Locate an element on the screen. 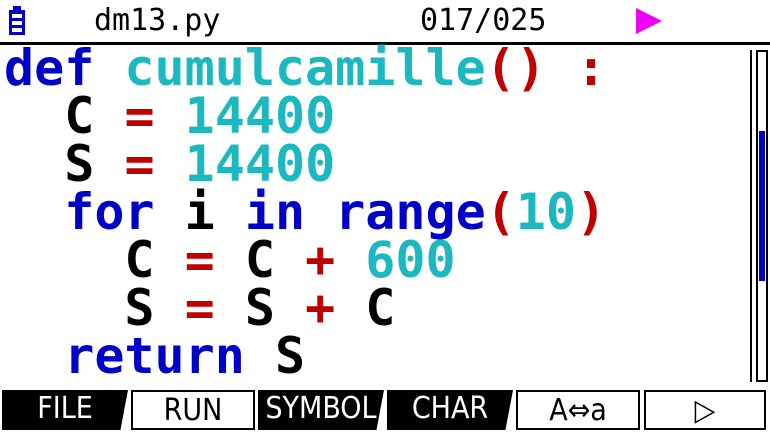  vertical-scrollbar is located at coordinates (762, 216).